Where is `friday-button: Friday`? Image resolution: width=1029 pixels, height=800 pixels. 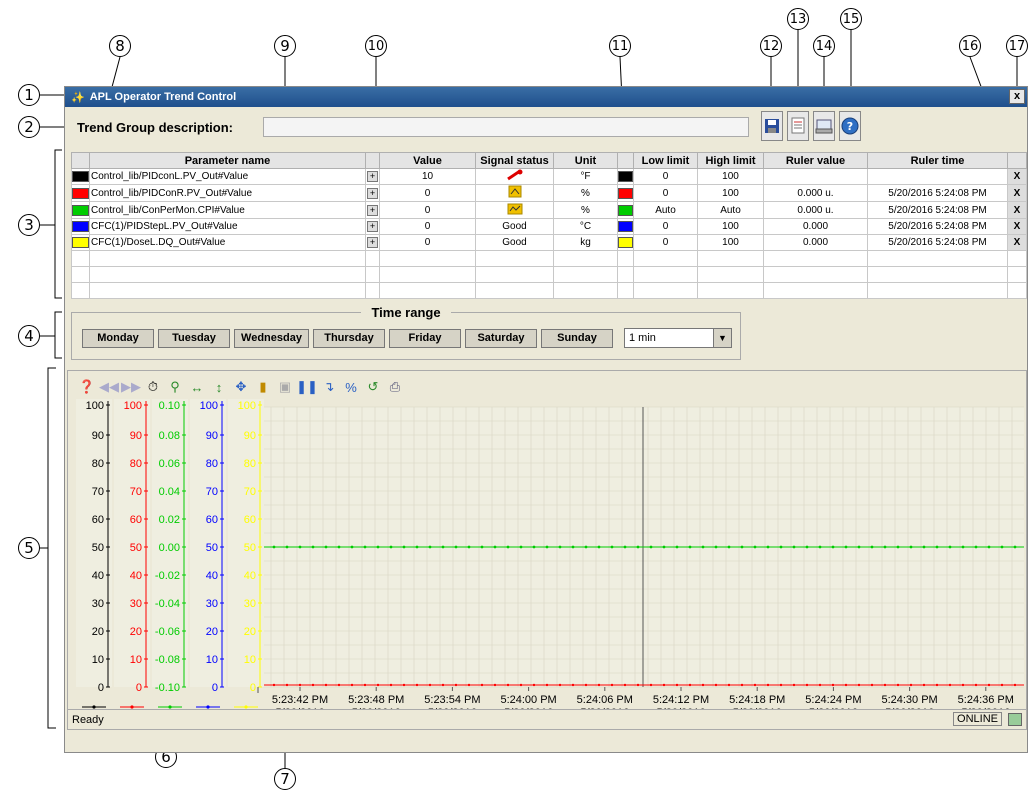
friday-button: Friday is located at coordinates (425, 338).